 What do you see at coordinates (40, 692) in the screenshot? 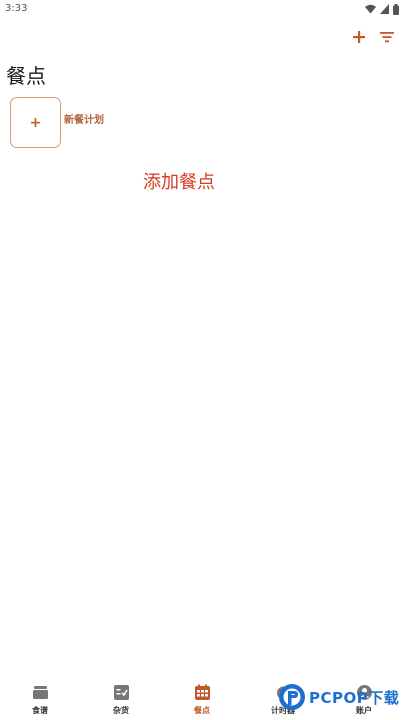
I see `recipes-icon` at bounding box center [40, 692].